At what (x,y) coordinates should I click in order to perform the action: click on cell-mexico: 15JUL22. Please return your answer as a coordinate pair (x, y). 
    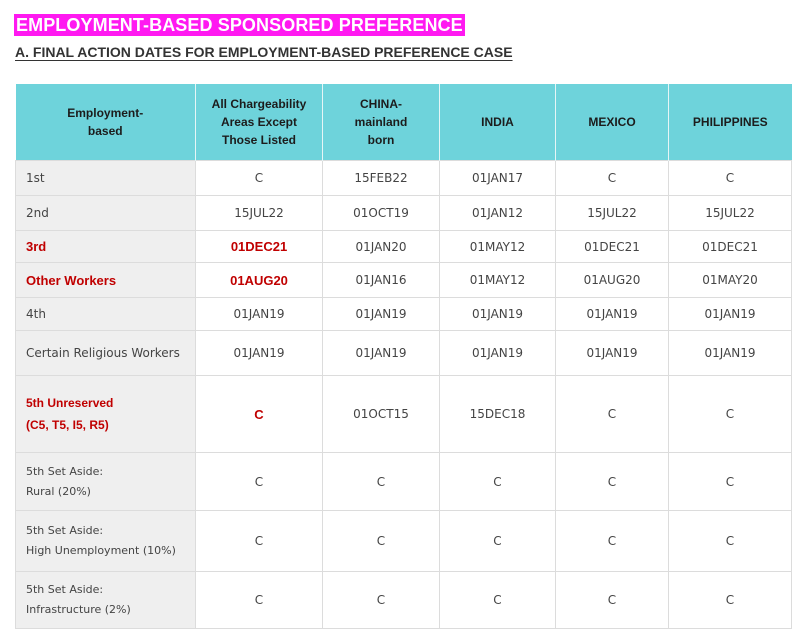
    Looking at the image, I should click on (612, 213).